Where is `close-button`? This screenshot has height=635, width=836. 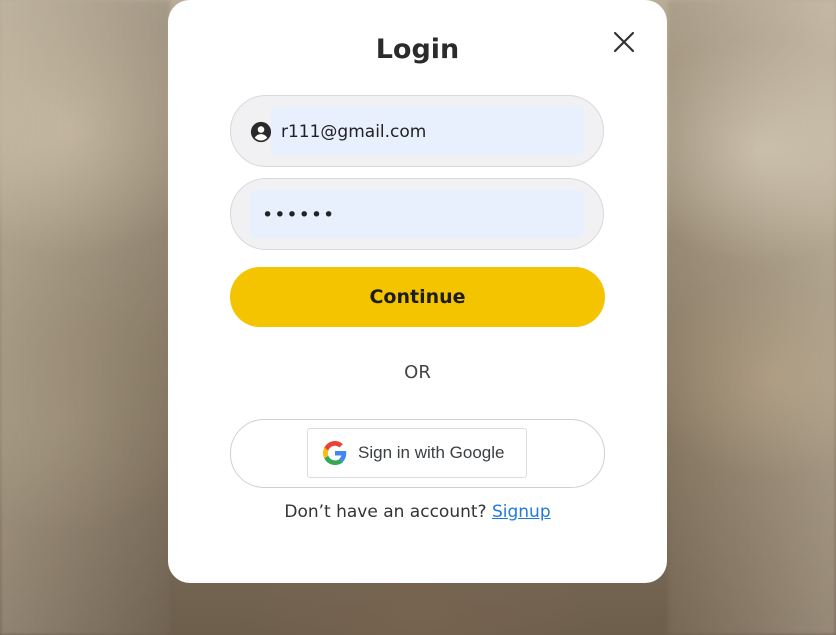 close-button is located at coordinates (624, 42).